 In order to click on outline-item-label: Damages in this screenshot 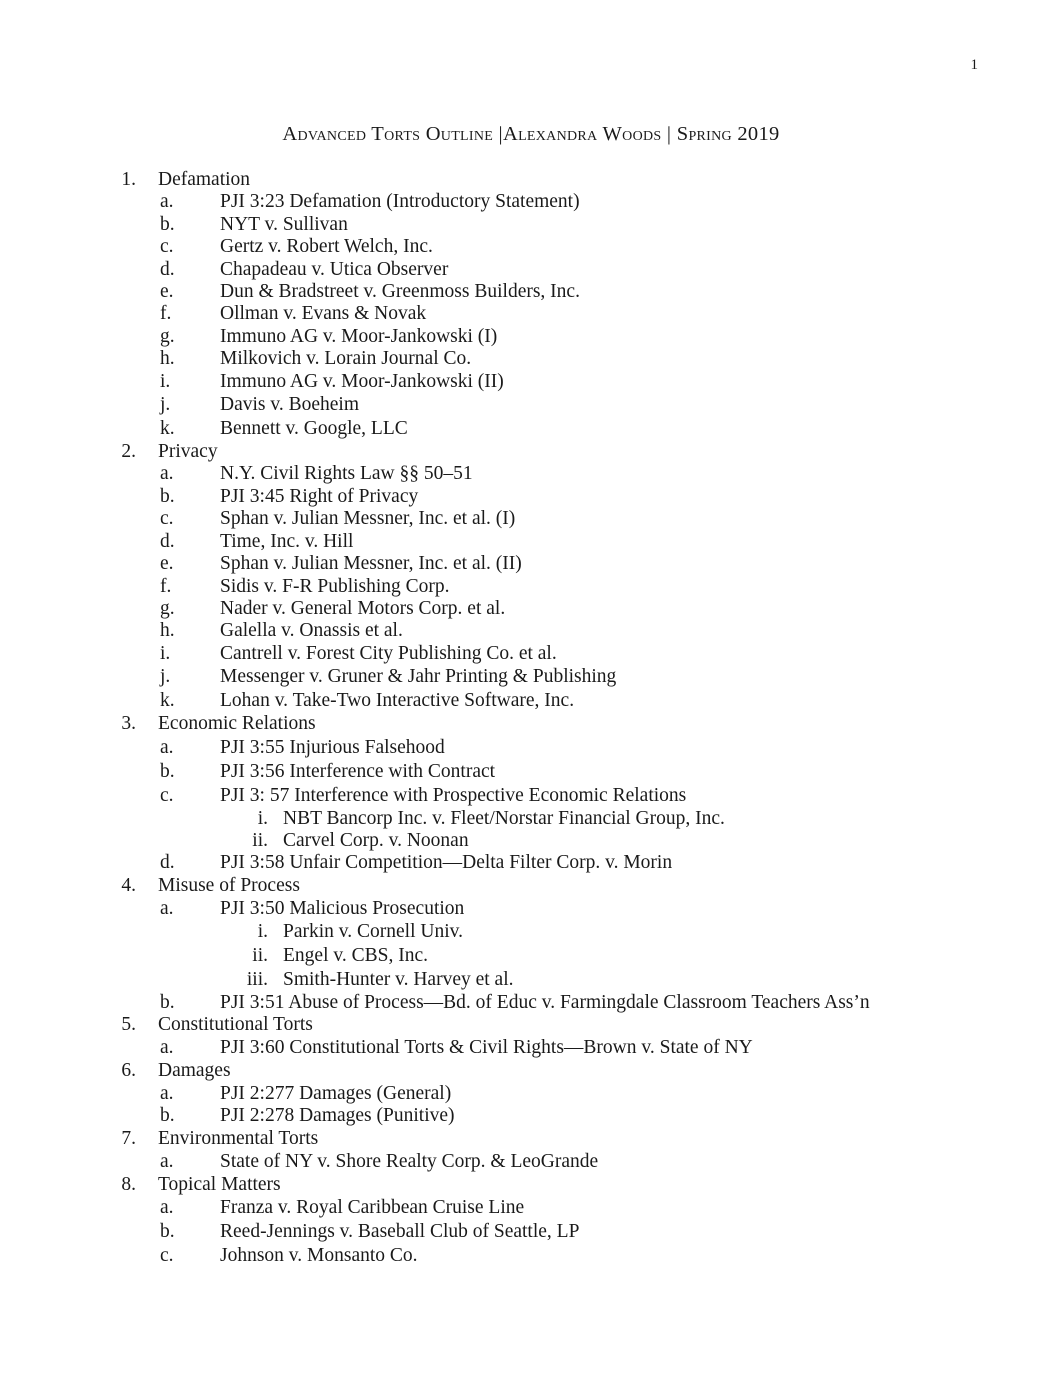, I will do `click(194, 1071)`.